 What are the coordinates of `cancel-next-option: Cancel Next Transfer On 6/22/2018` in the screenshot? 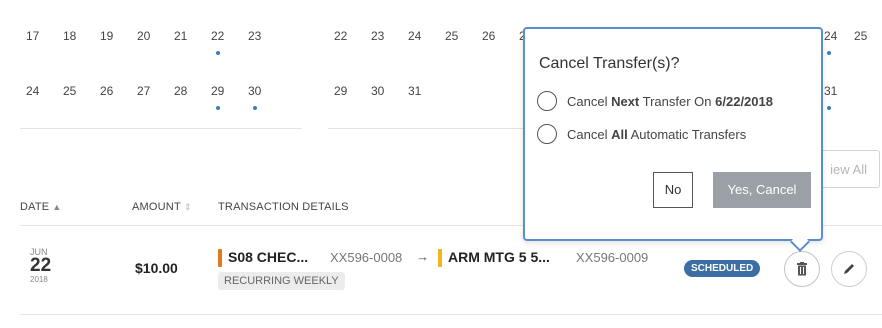 It's located at (655, 101).